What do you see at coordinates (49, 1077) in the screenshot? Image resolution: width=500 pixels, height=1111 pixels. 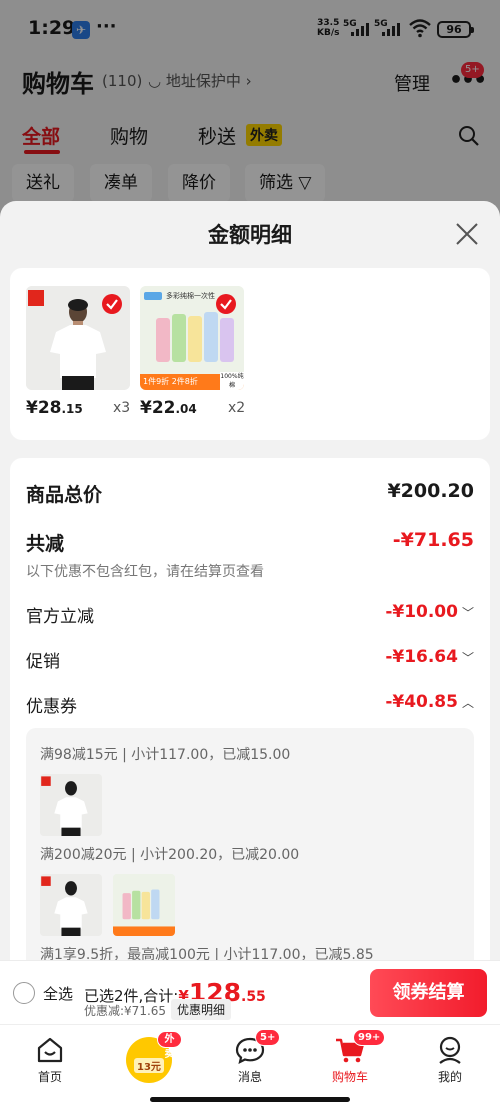 I see `nav-home-label: 首页` at bounding box center [49, 1077].